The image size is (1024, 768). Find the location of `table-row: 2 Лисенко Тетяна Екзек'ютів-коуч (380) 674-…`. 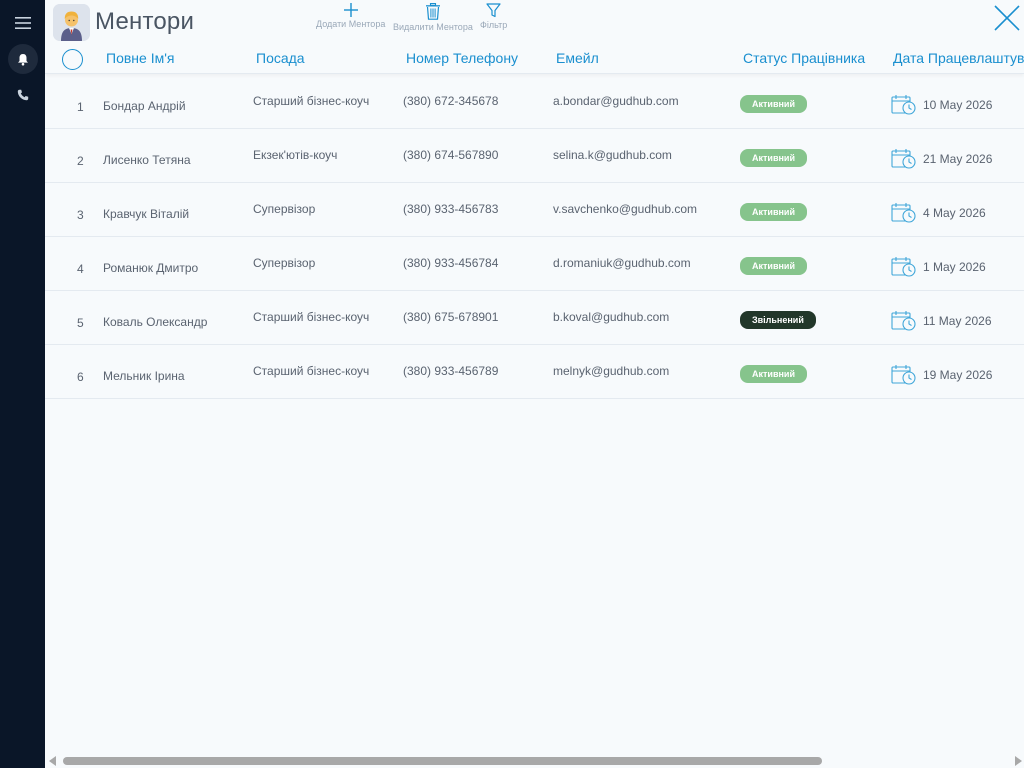

table-row: 2 Лисенко Тетяна Екзек'ютів-коуч (380) 674-… is located at coordinates (534, 156).